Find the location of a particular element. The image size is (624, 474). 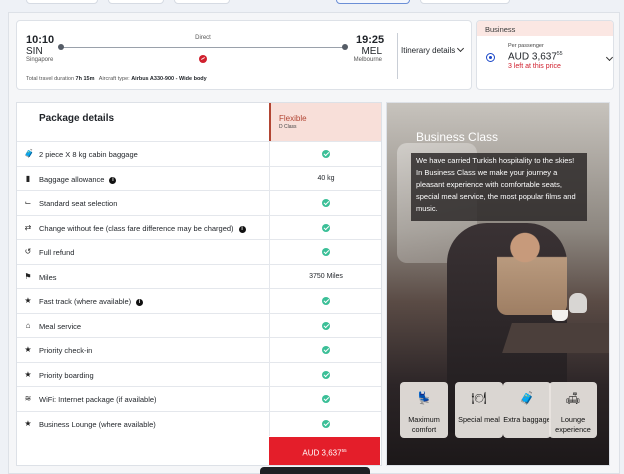

teapot-image is located at coordinates (578, 303).